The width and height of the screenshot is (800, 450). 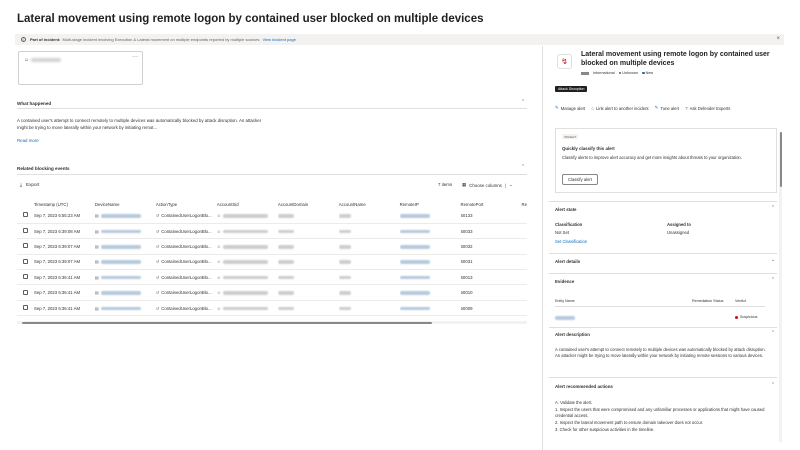 I want to click on vertical-scrollbar, so click(x=780, y=287).